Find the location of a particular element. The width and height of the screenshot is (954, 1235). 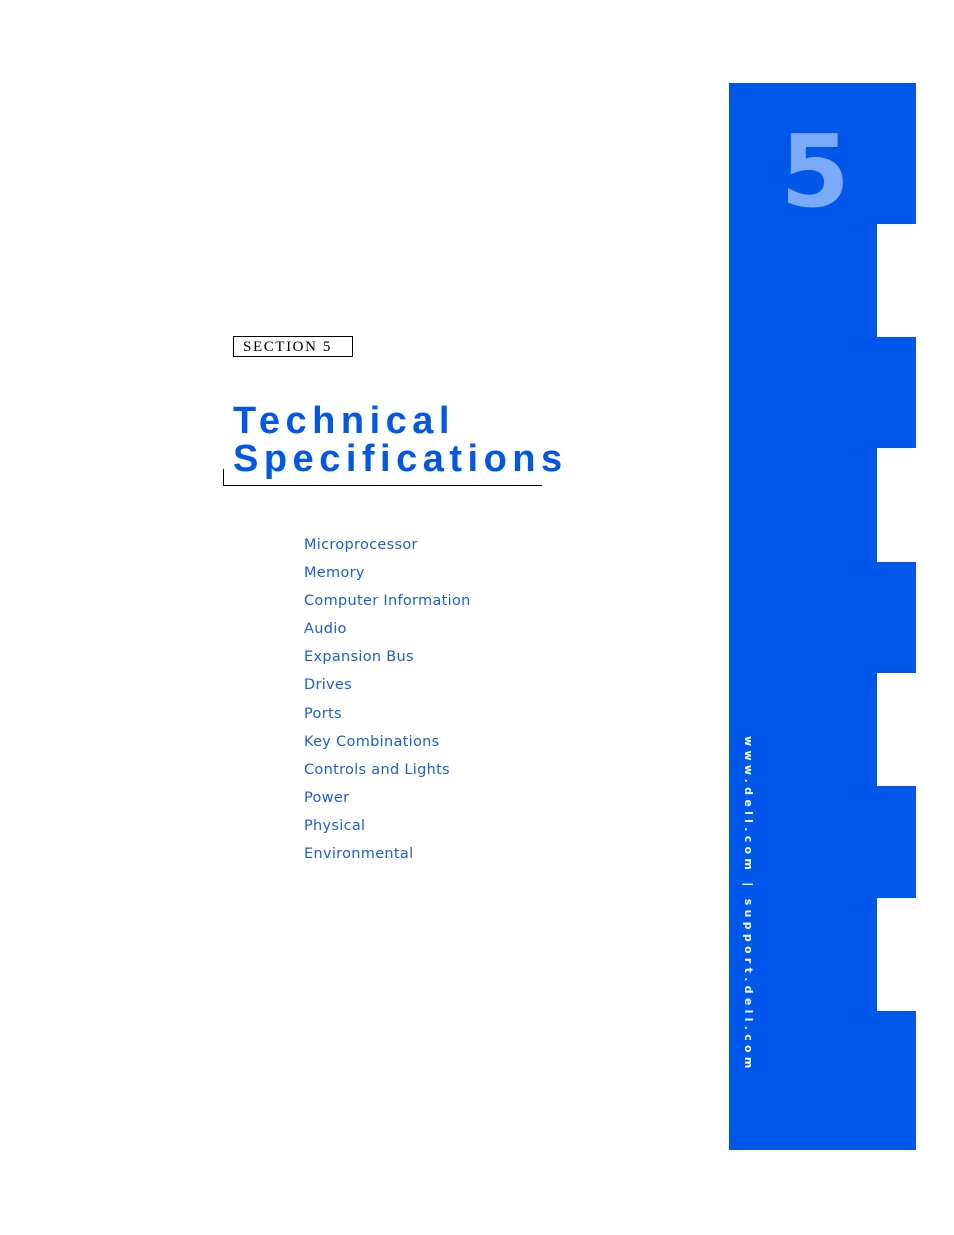

chapter-number: 5 is located at coordinates (815, 171).